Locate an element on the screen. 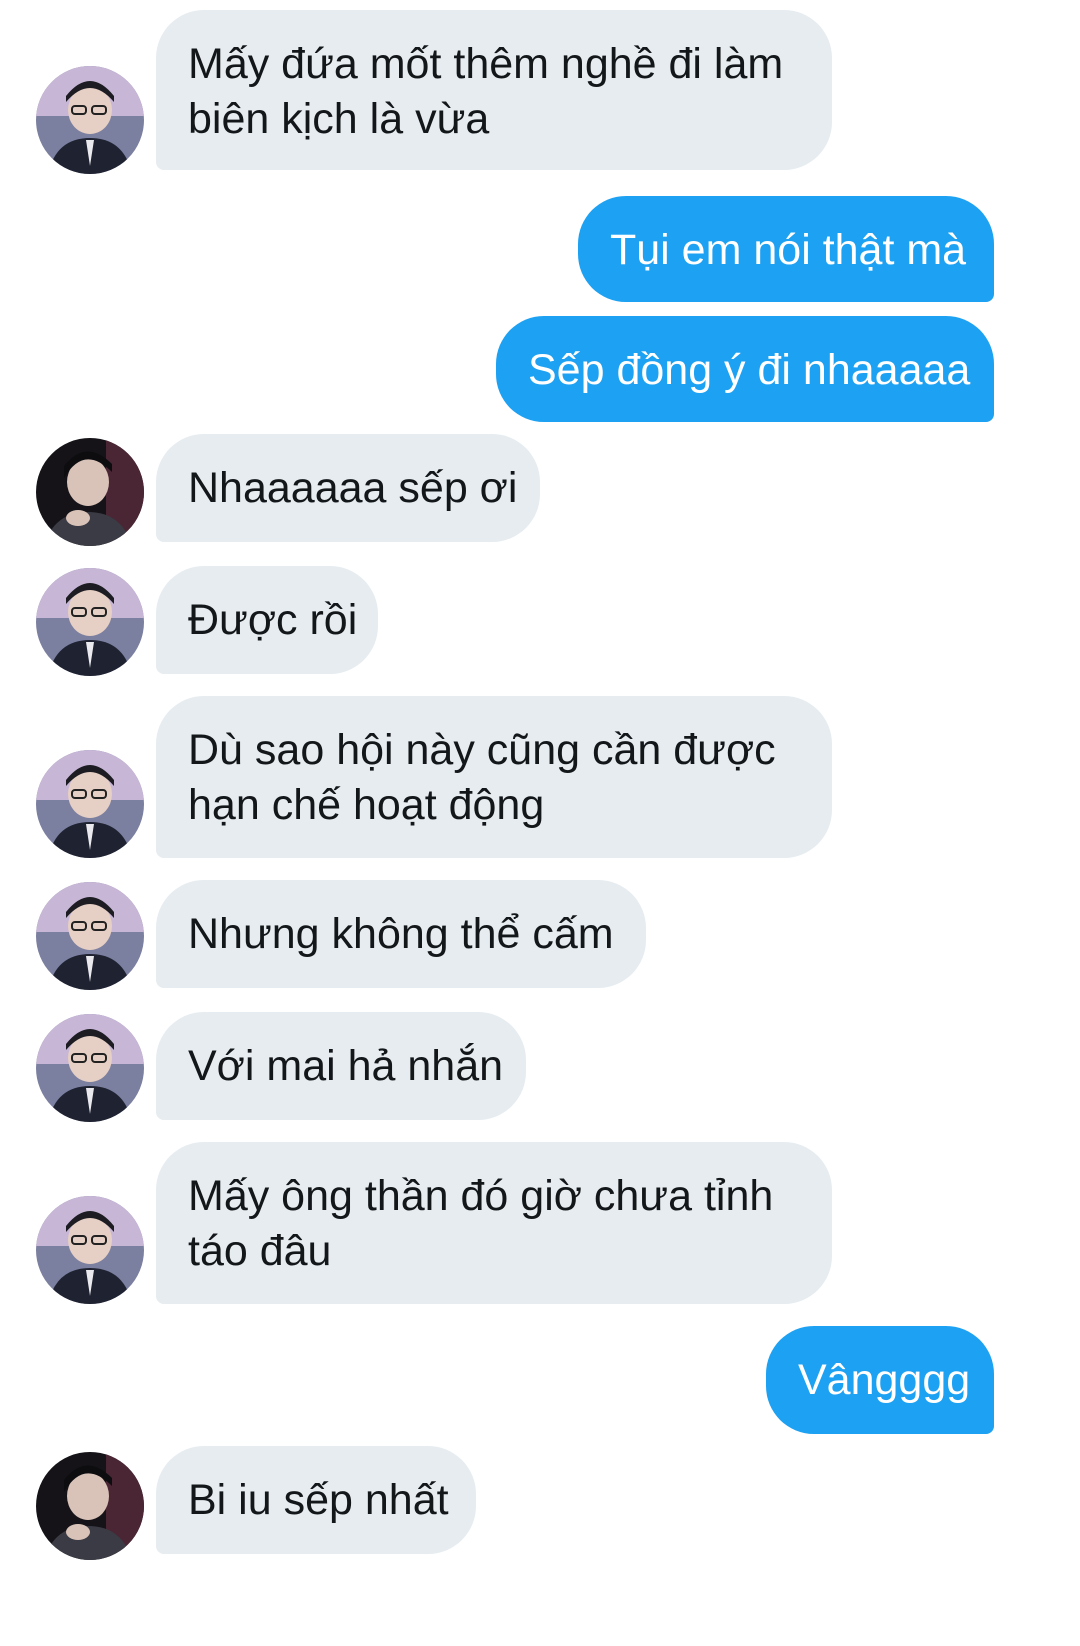  message-bubble: Sếp đồng ý đi nhaaaaa is located at coordinates (745, 369).